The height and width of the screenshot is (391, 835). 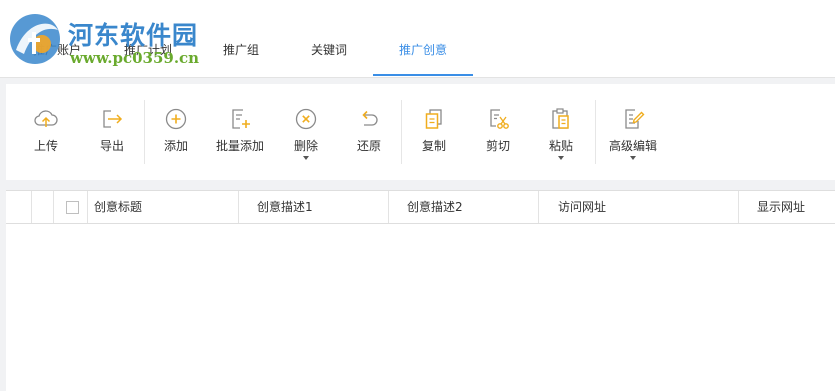 What do you see at coordinates (314, 207) in the screenshot?
I see `column-header-desc1: 创意描述1` at bounding box center [314, 207].